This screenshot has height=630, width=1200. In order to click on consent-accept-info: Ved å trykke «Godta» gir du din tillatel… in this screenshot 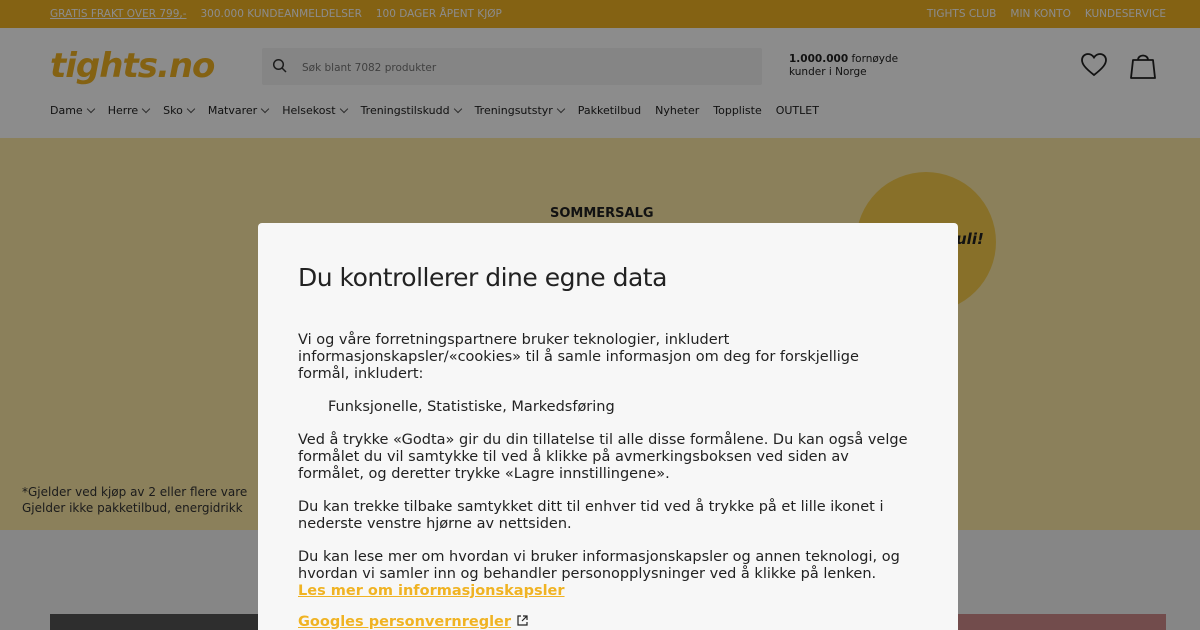, I will do `click(603, 457)`.